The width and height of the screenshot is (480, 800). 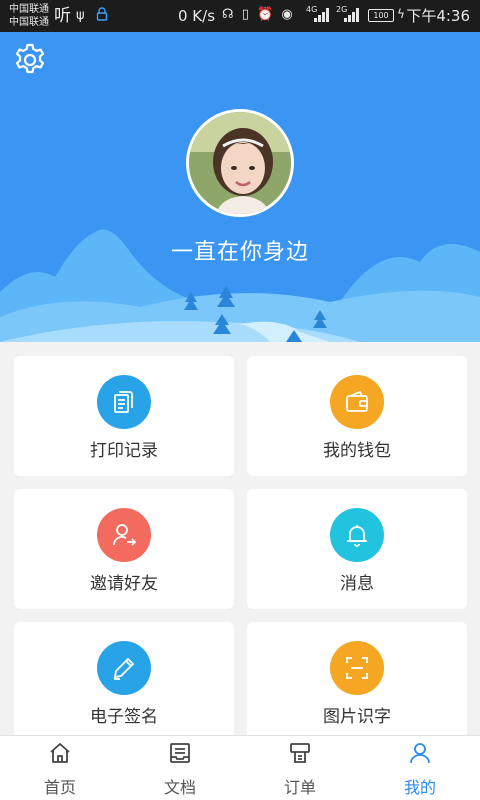 I want to click on tab-label: 文档, so click(x=179, y=787).